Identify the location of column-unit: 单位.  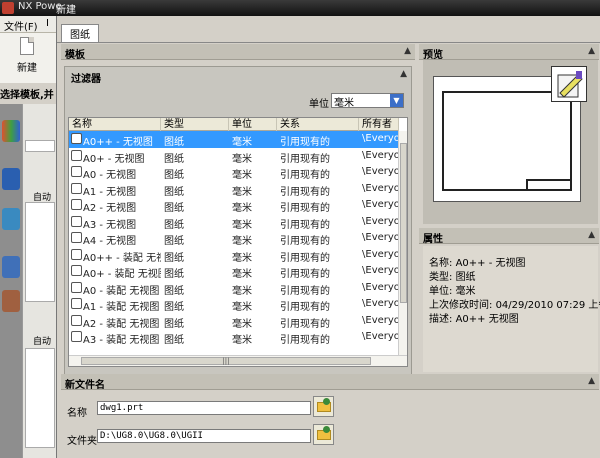
(253, 124).